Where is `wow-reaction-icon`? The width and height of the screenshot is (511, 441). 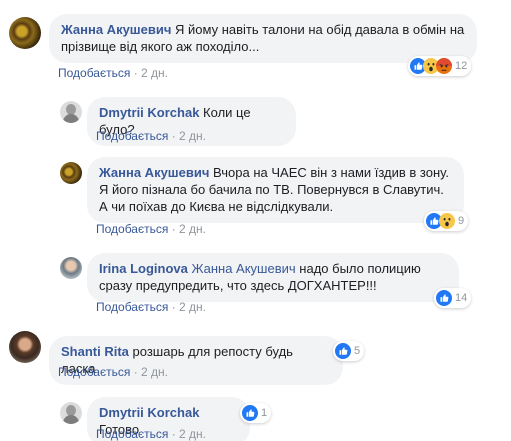 wow-reaction-icon is located at coordinates (447, 221).